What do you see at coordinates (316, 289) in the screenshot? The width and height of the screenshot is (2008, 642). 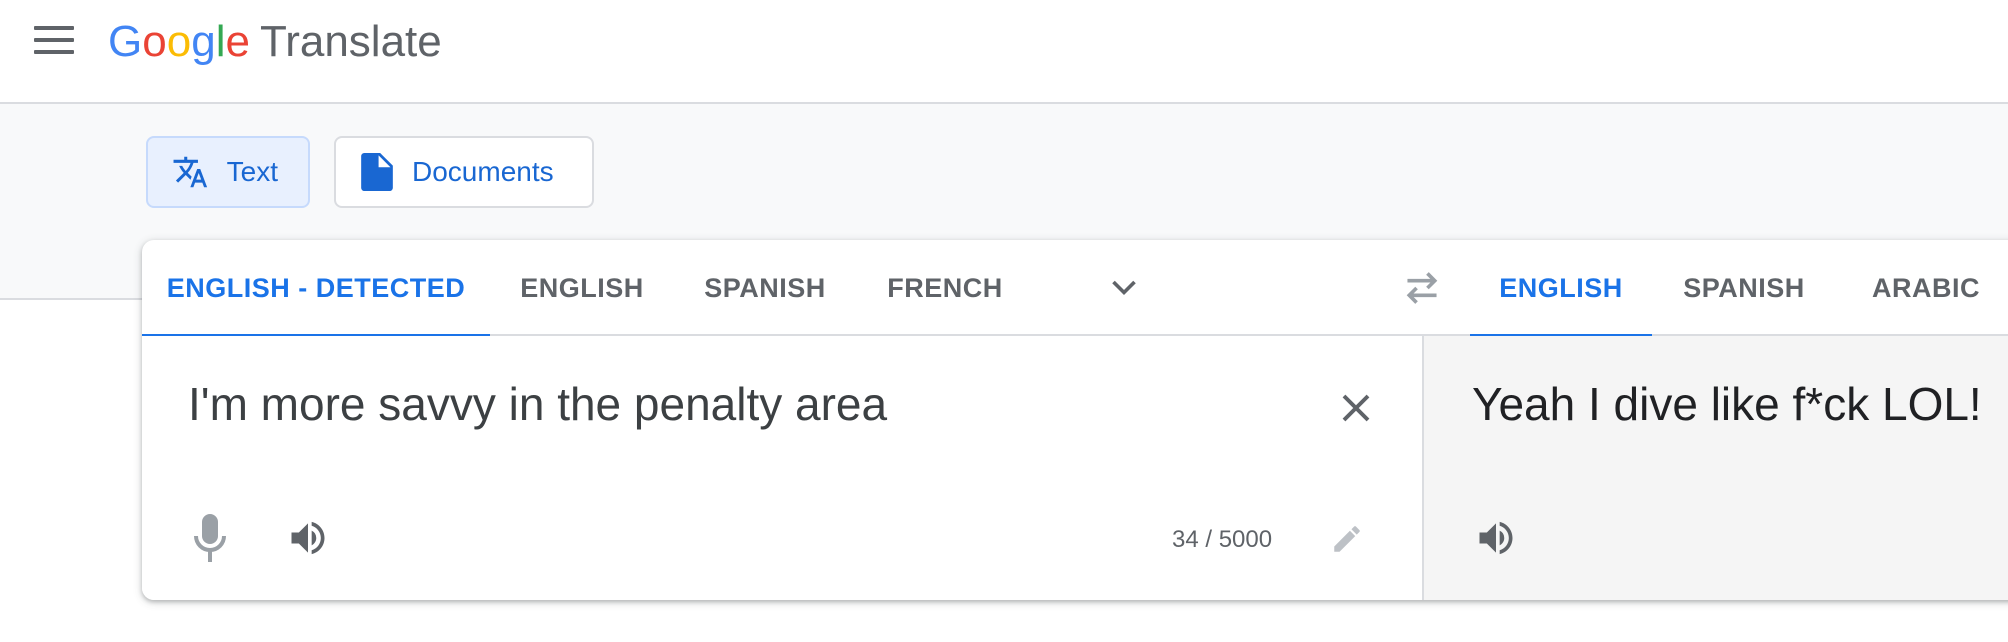 I see `source-tab-detected: ENGLISH - DETECTED` at bounding box center [316, 289].